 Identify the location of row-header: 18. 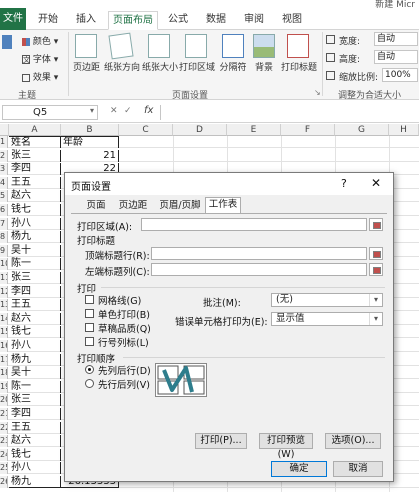
(4, 373).